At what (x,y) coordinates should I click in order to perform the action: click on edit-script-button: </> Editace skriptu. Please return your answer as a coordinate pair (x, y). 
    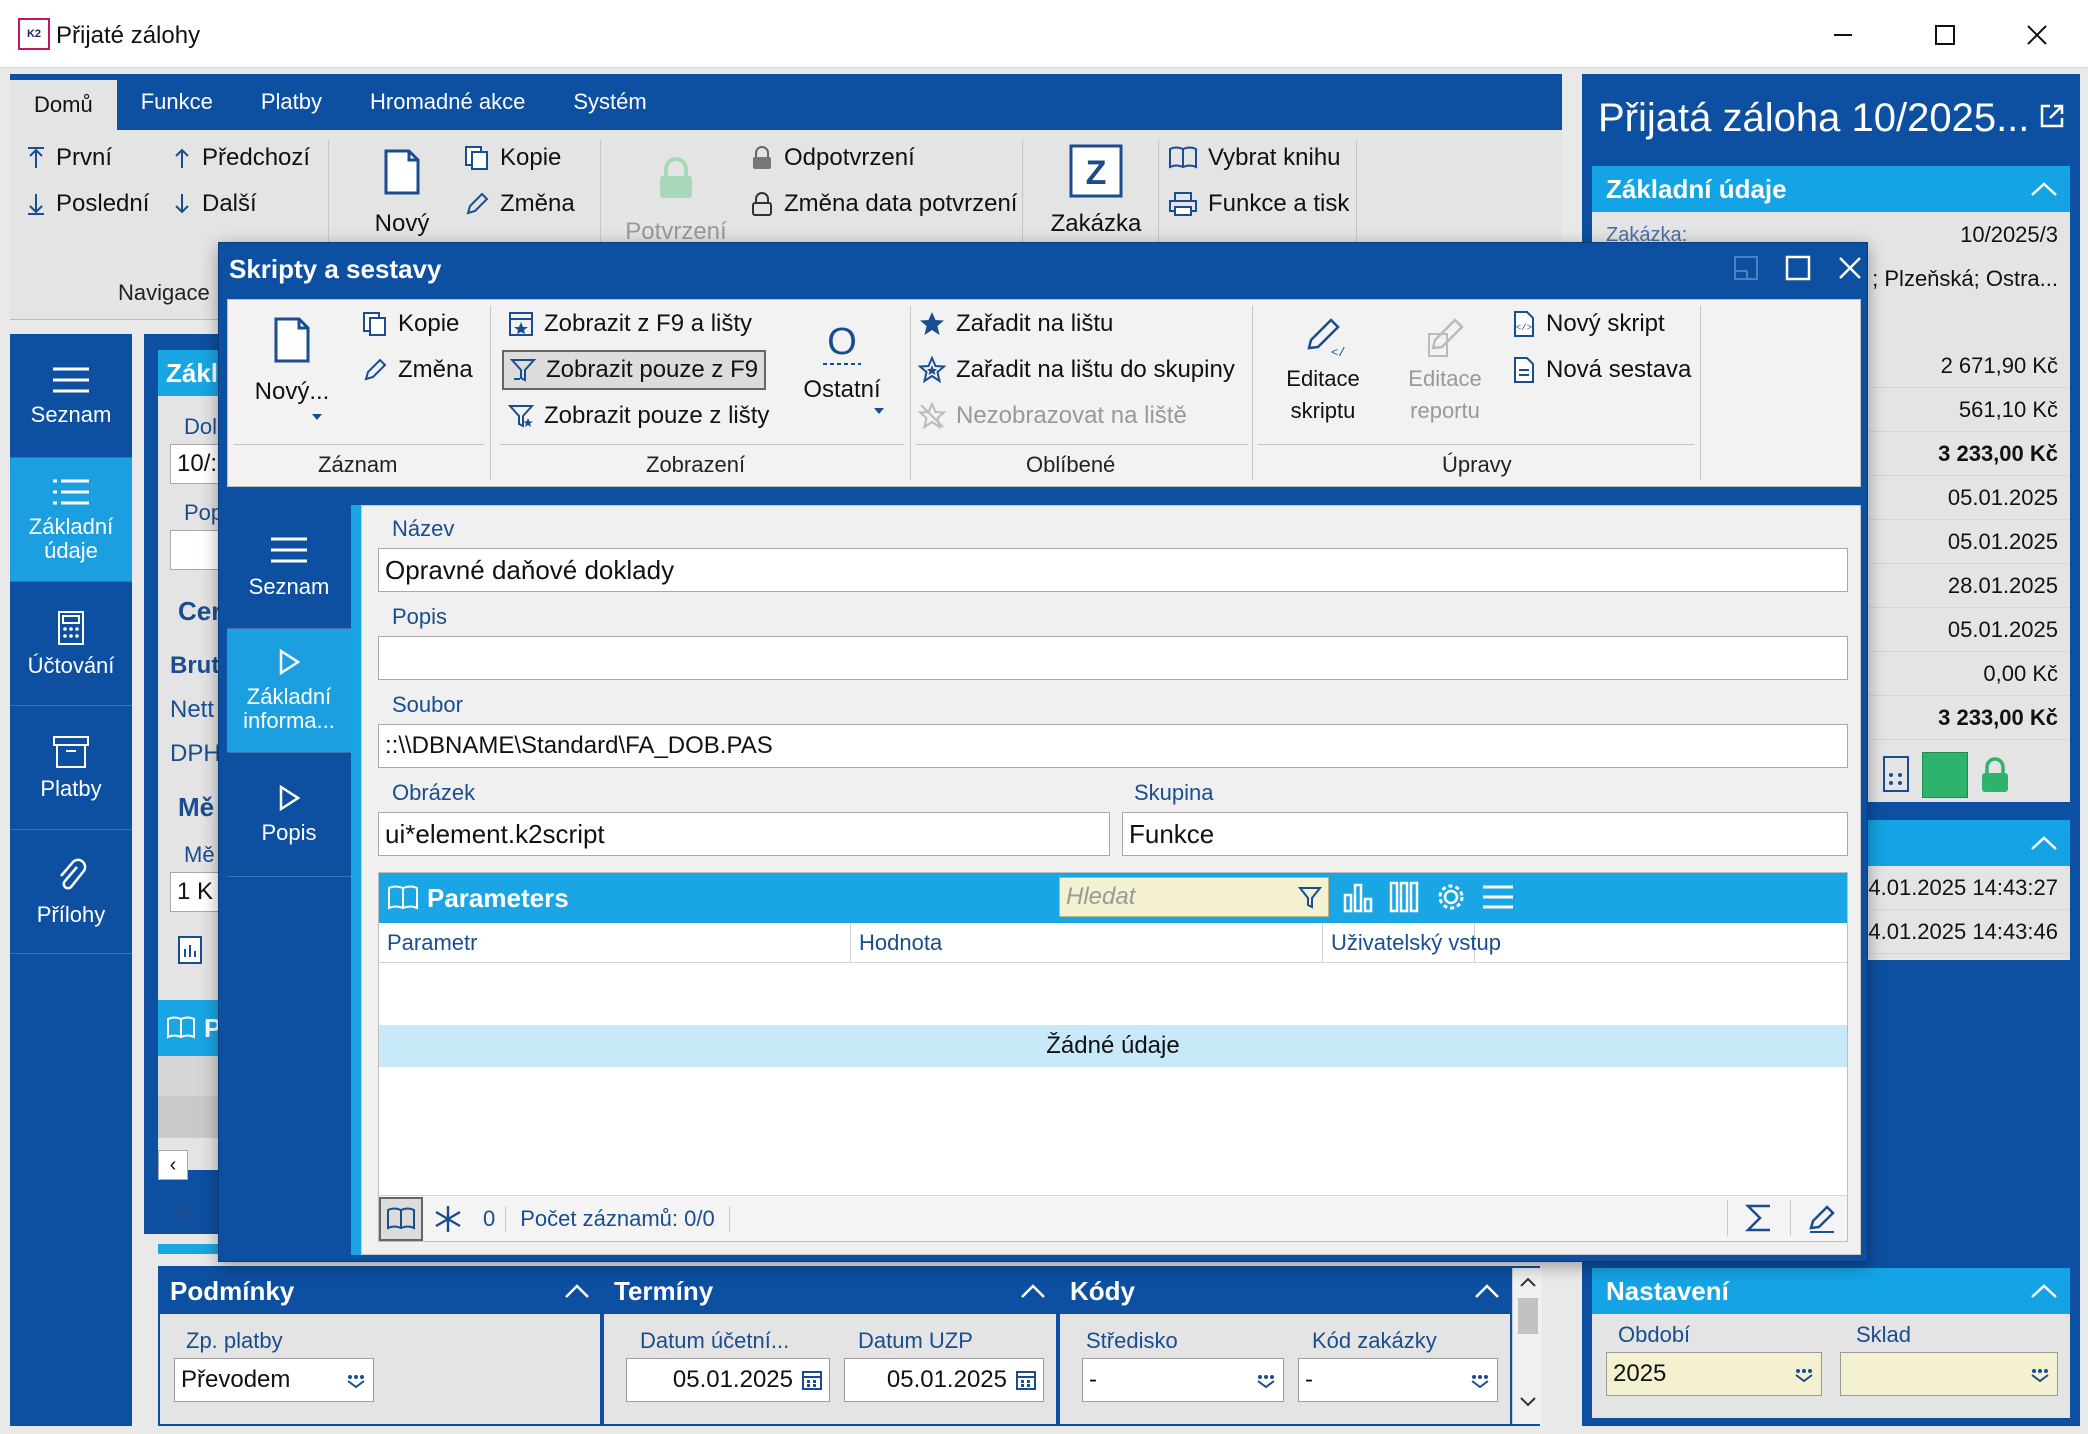
    Looking at the image, I should click on (1323, 369).